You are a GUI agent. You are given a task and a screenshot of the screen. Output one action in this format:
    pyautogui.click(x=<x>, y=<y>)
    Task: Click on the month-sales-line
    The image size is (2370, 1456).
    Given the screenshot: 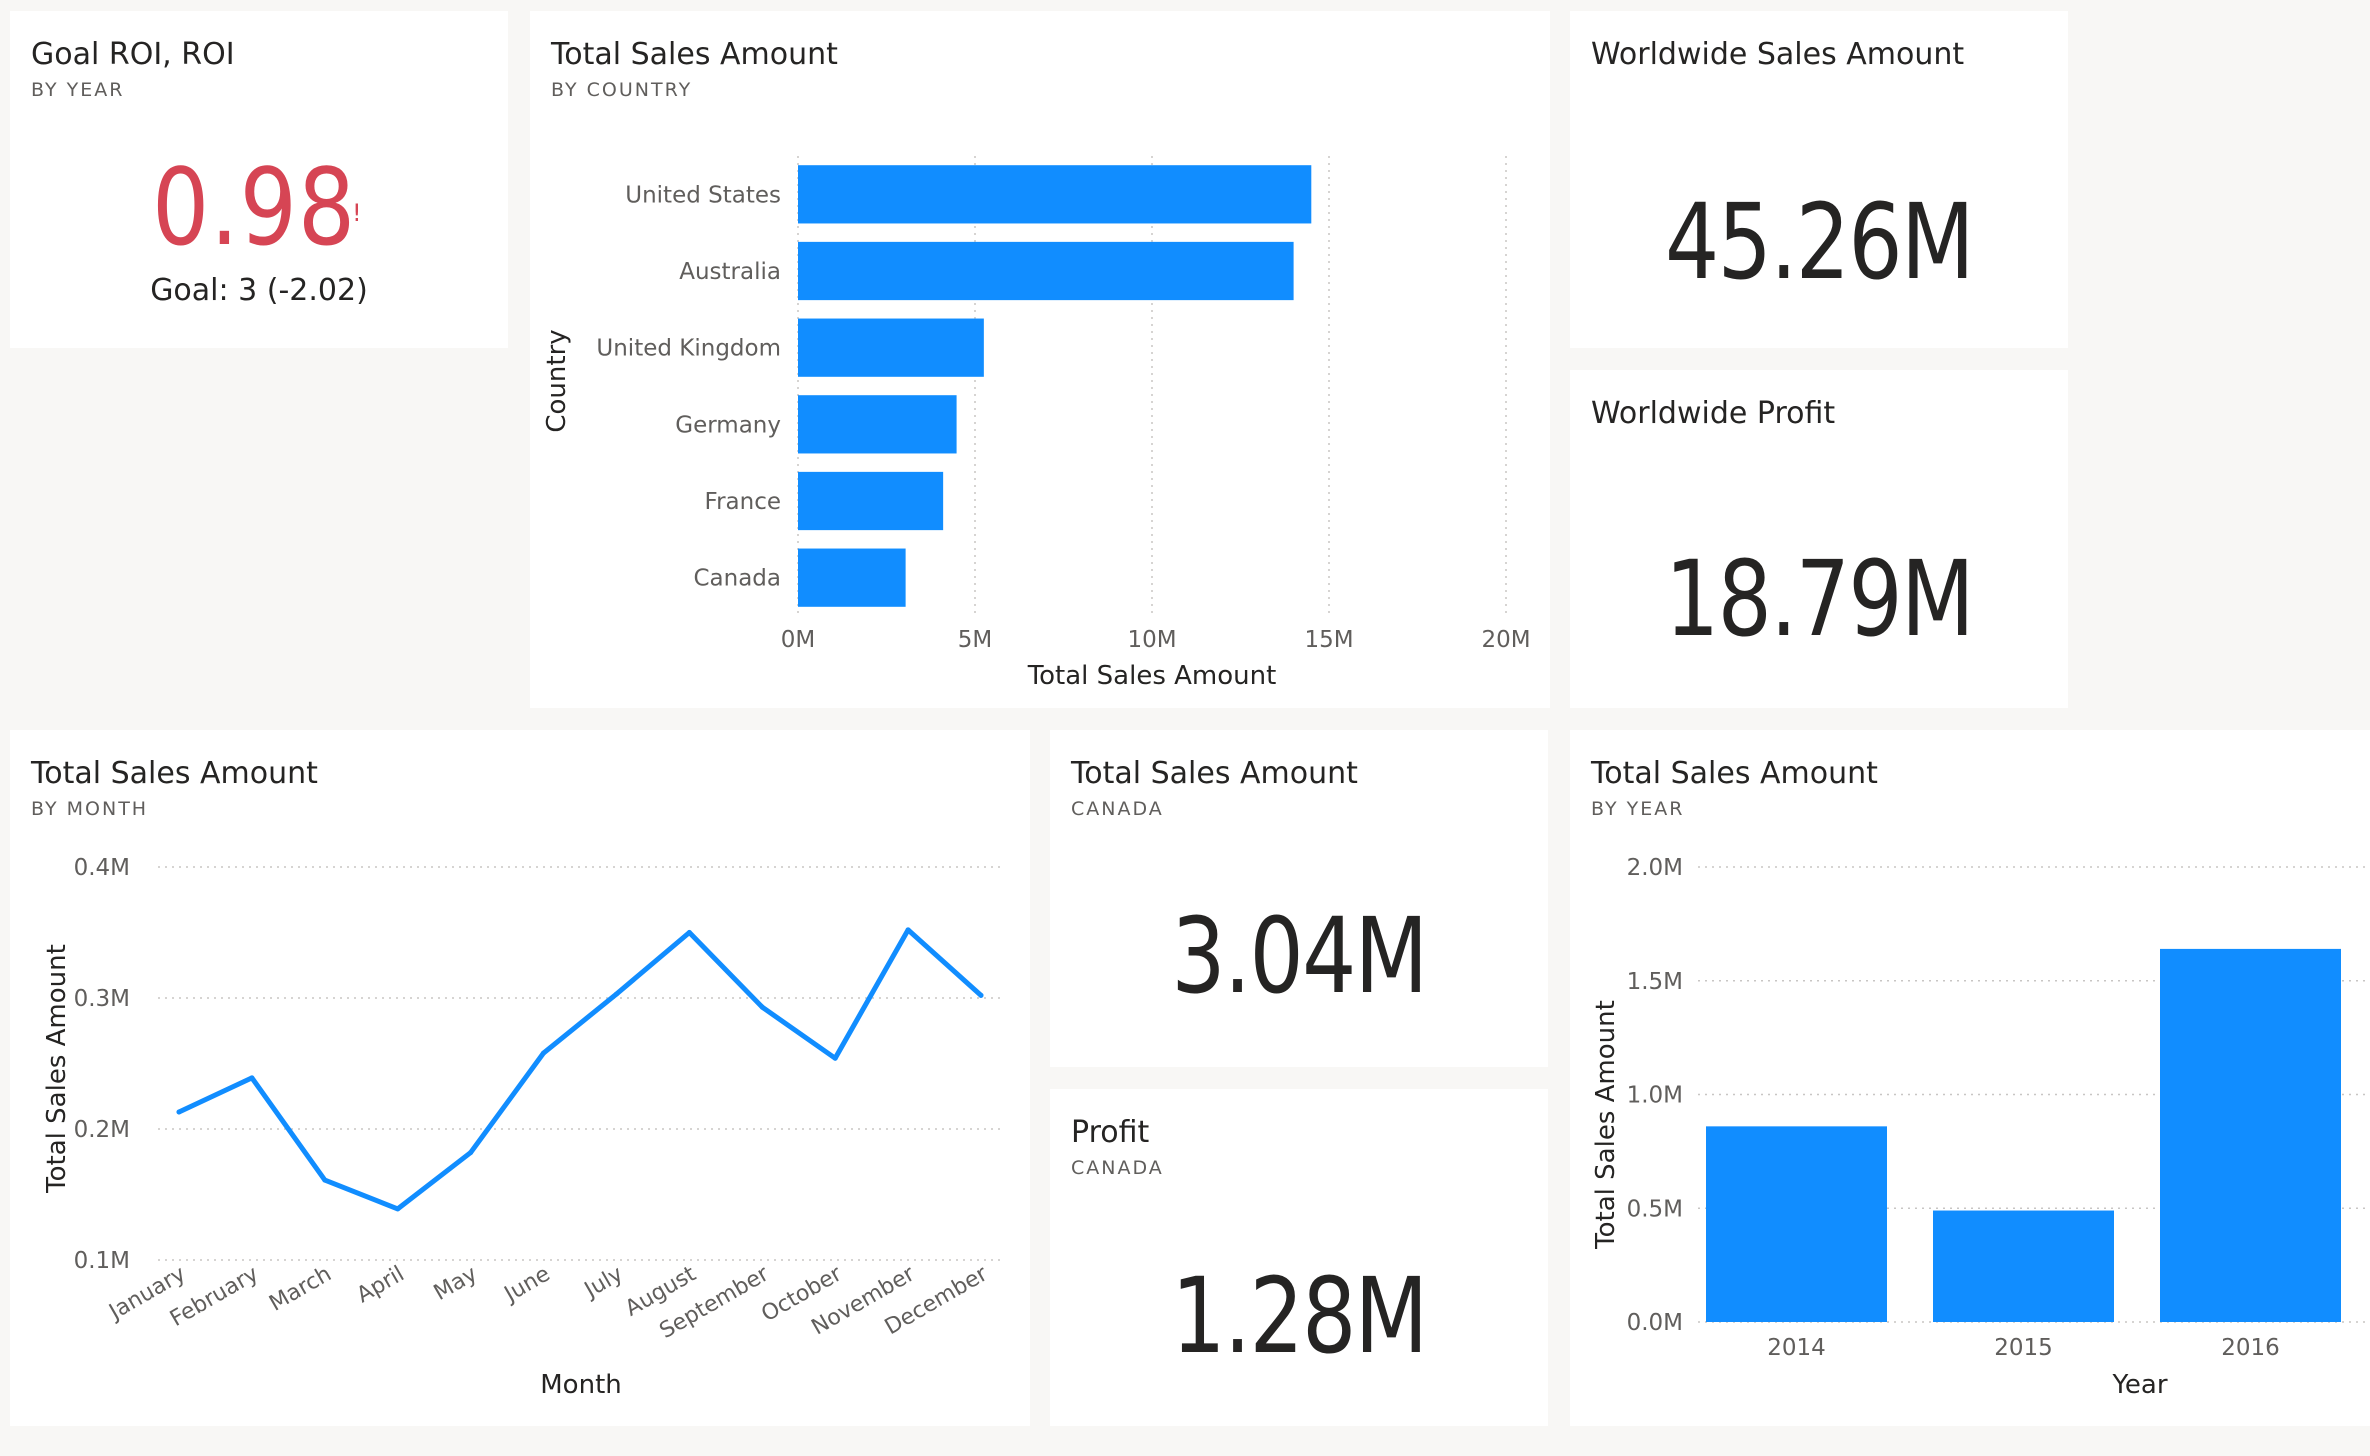 What is the action you would take?
    pyautogui.click(x=580, y=1069)
    